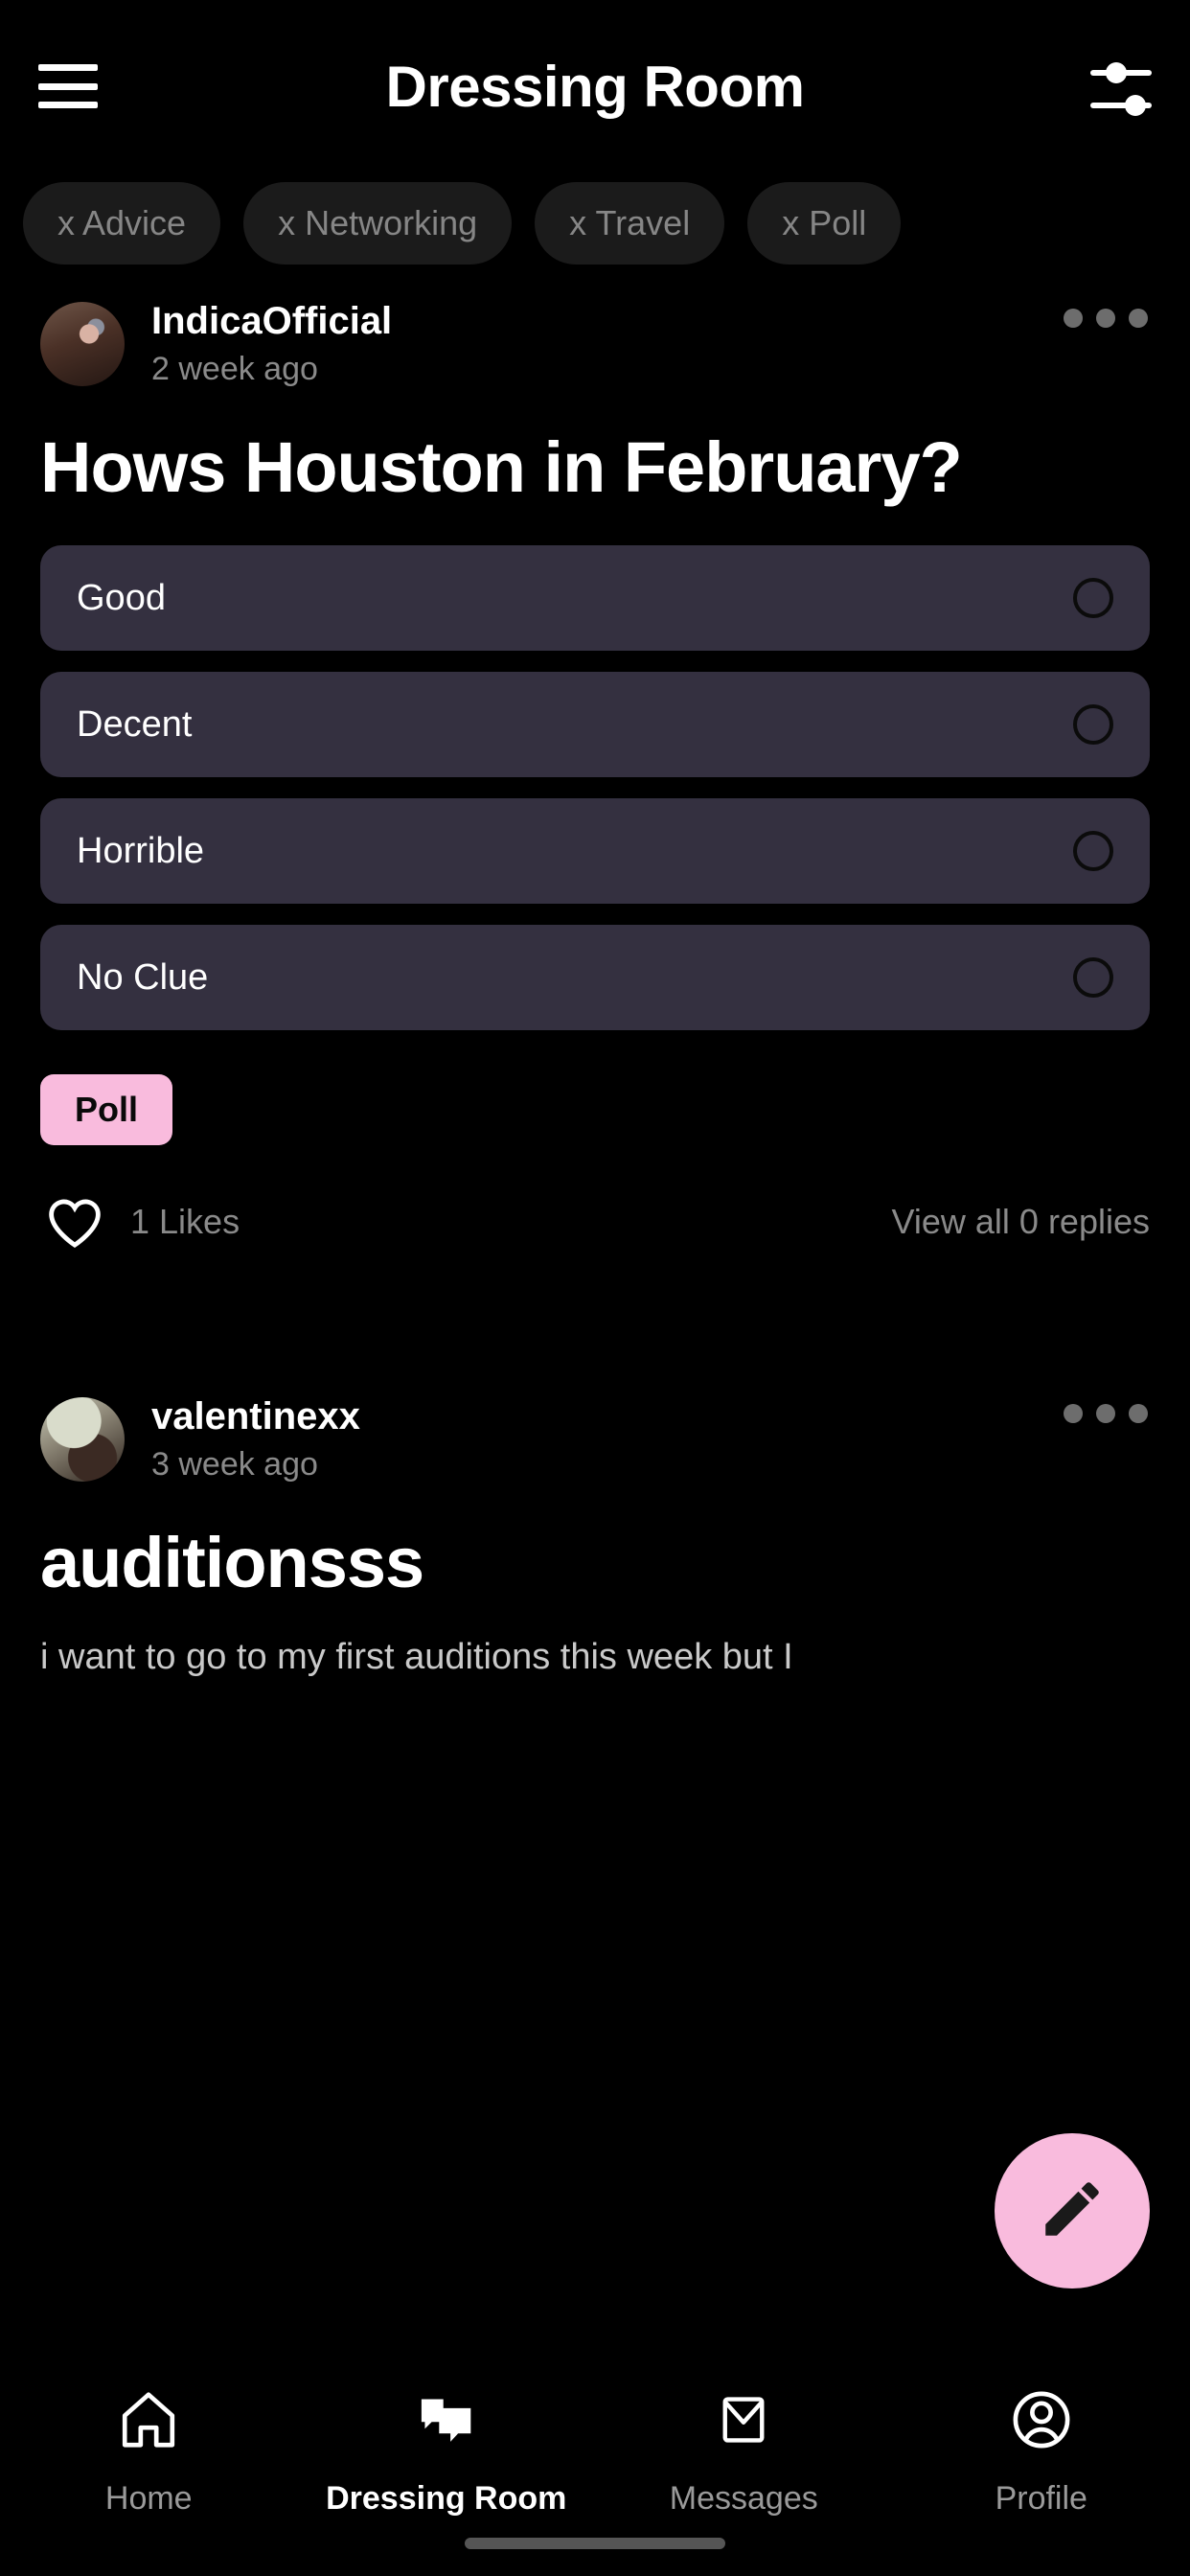 This screenshot has height=2576, width=1190. What do you see at coordinates (595, 1426) in the screenshot?
I see `post-header: valentinexx 3 week ago` at bounding box center [595, 1426].